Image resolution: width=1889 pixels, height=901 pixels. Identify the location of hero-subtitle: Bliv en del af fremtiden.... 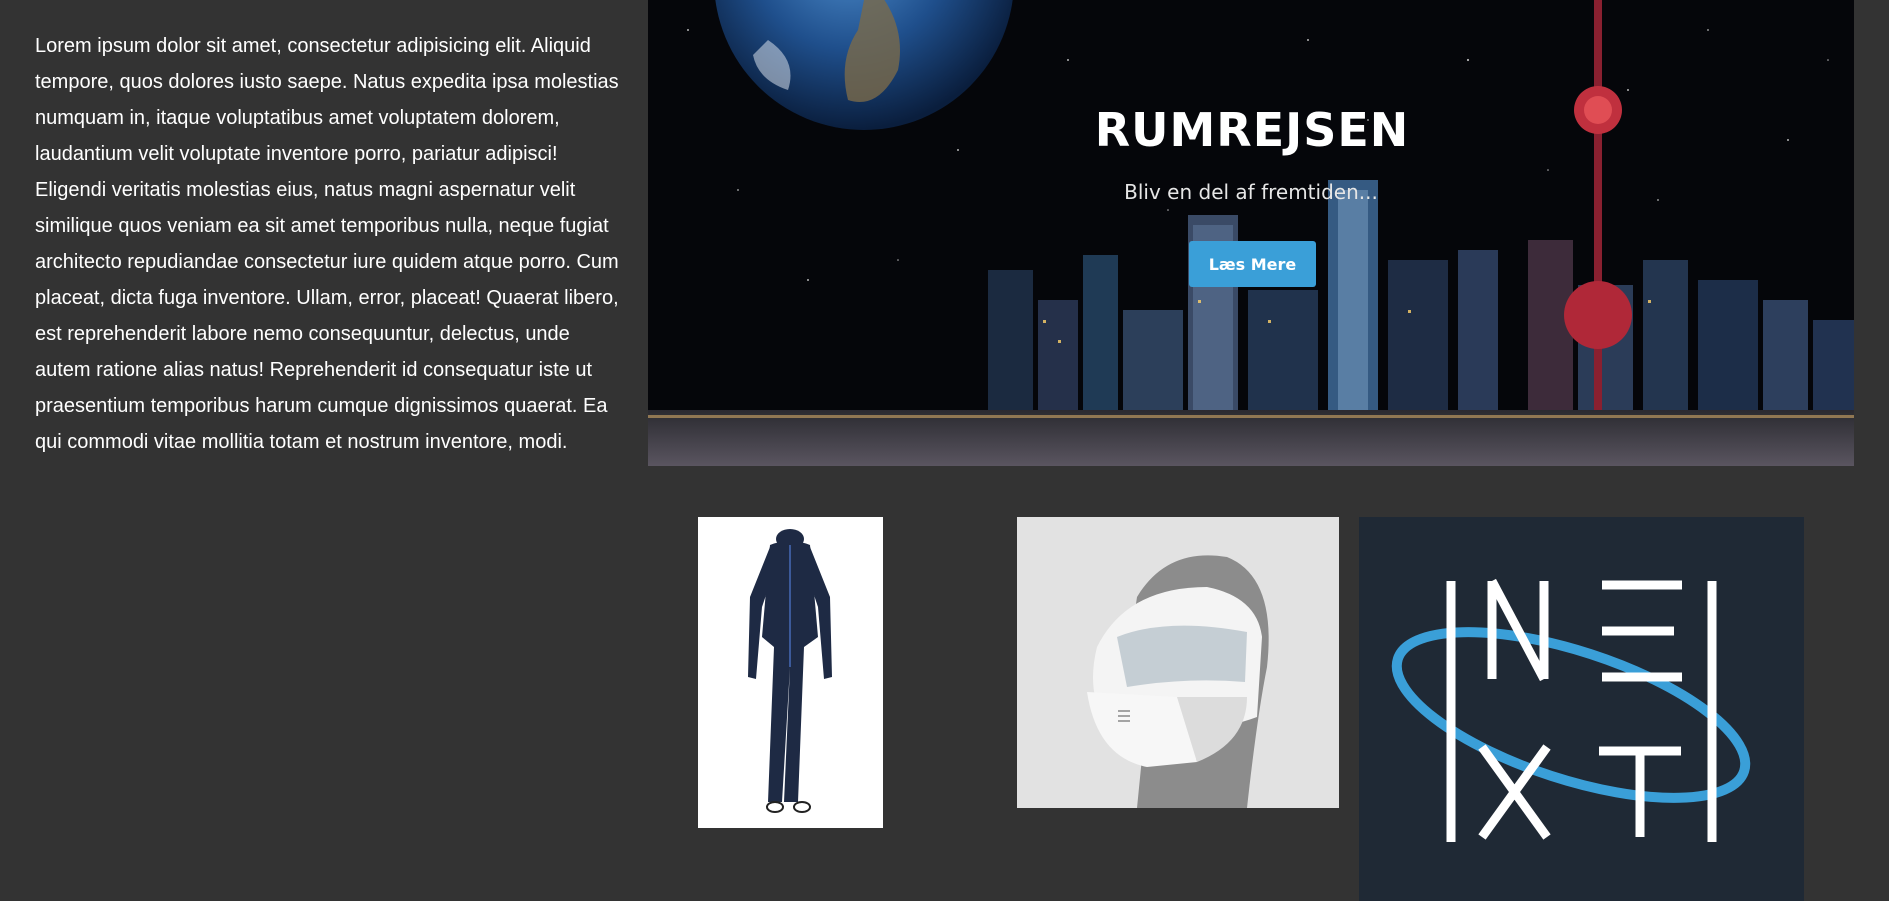
(1251, 192).